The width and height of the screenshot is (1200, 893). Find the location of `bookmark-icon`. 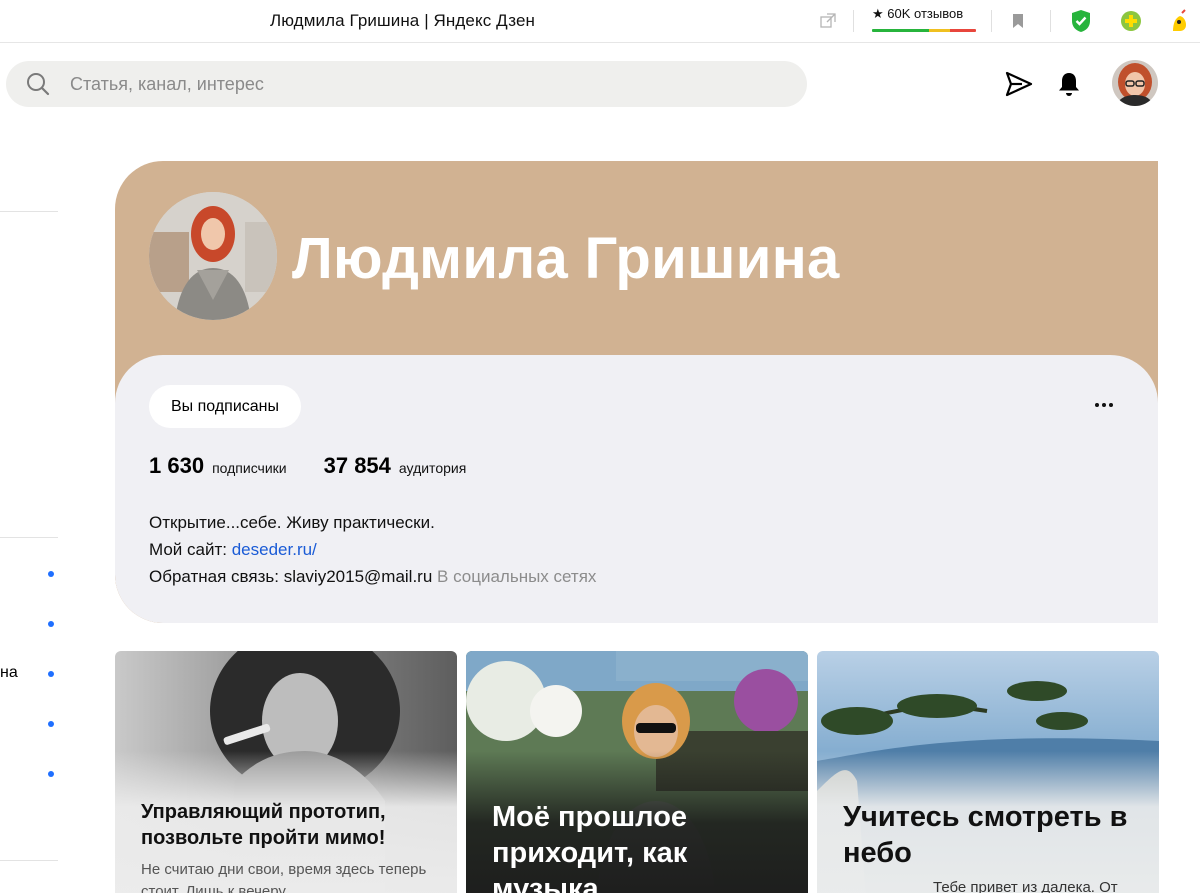

bookmark-icon is located at coordinates (1018, 21).